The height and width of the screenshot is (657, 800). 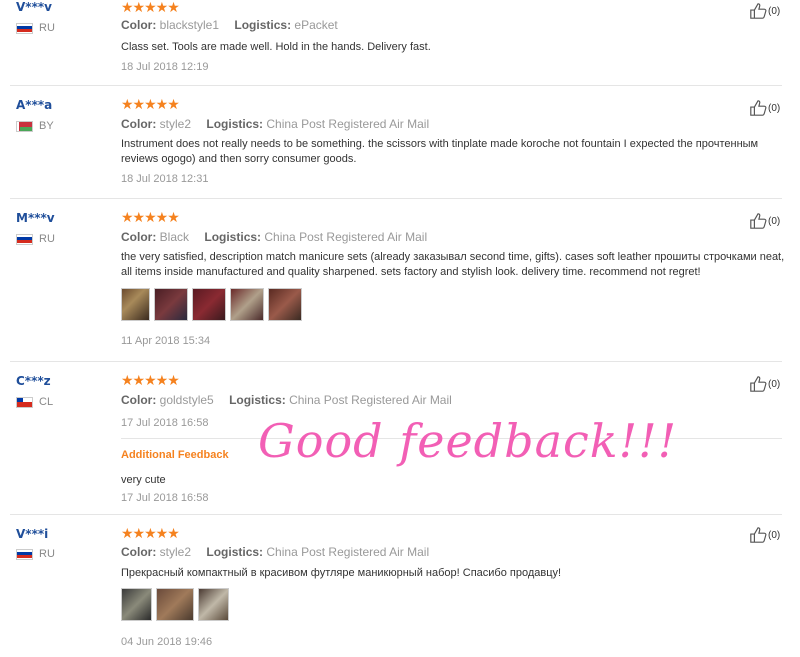 I want to click on reviewer-name: V***i, so click(x=32, y=534).